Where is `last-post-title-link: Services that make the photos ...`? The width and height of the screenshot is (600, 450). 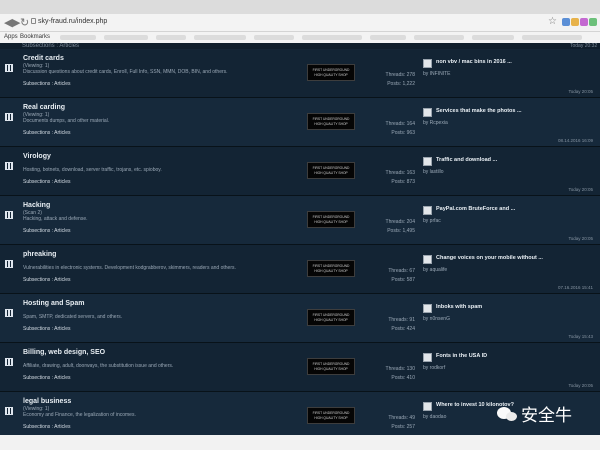
last-post-title-link: Services that make the photos ... is located at coordinates (479, 111).